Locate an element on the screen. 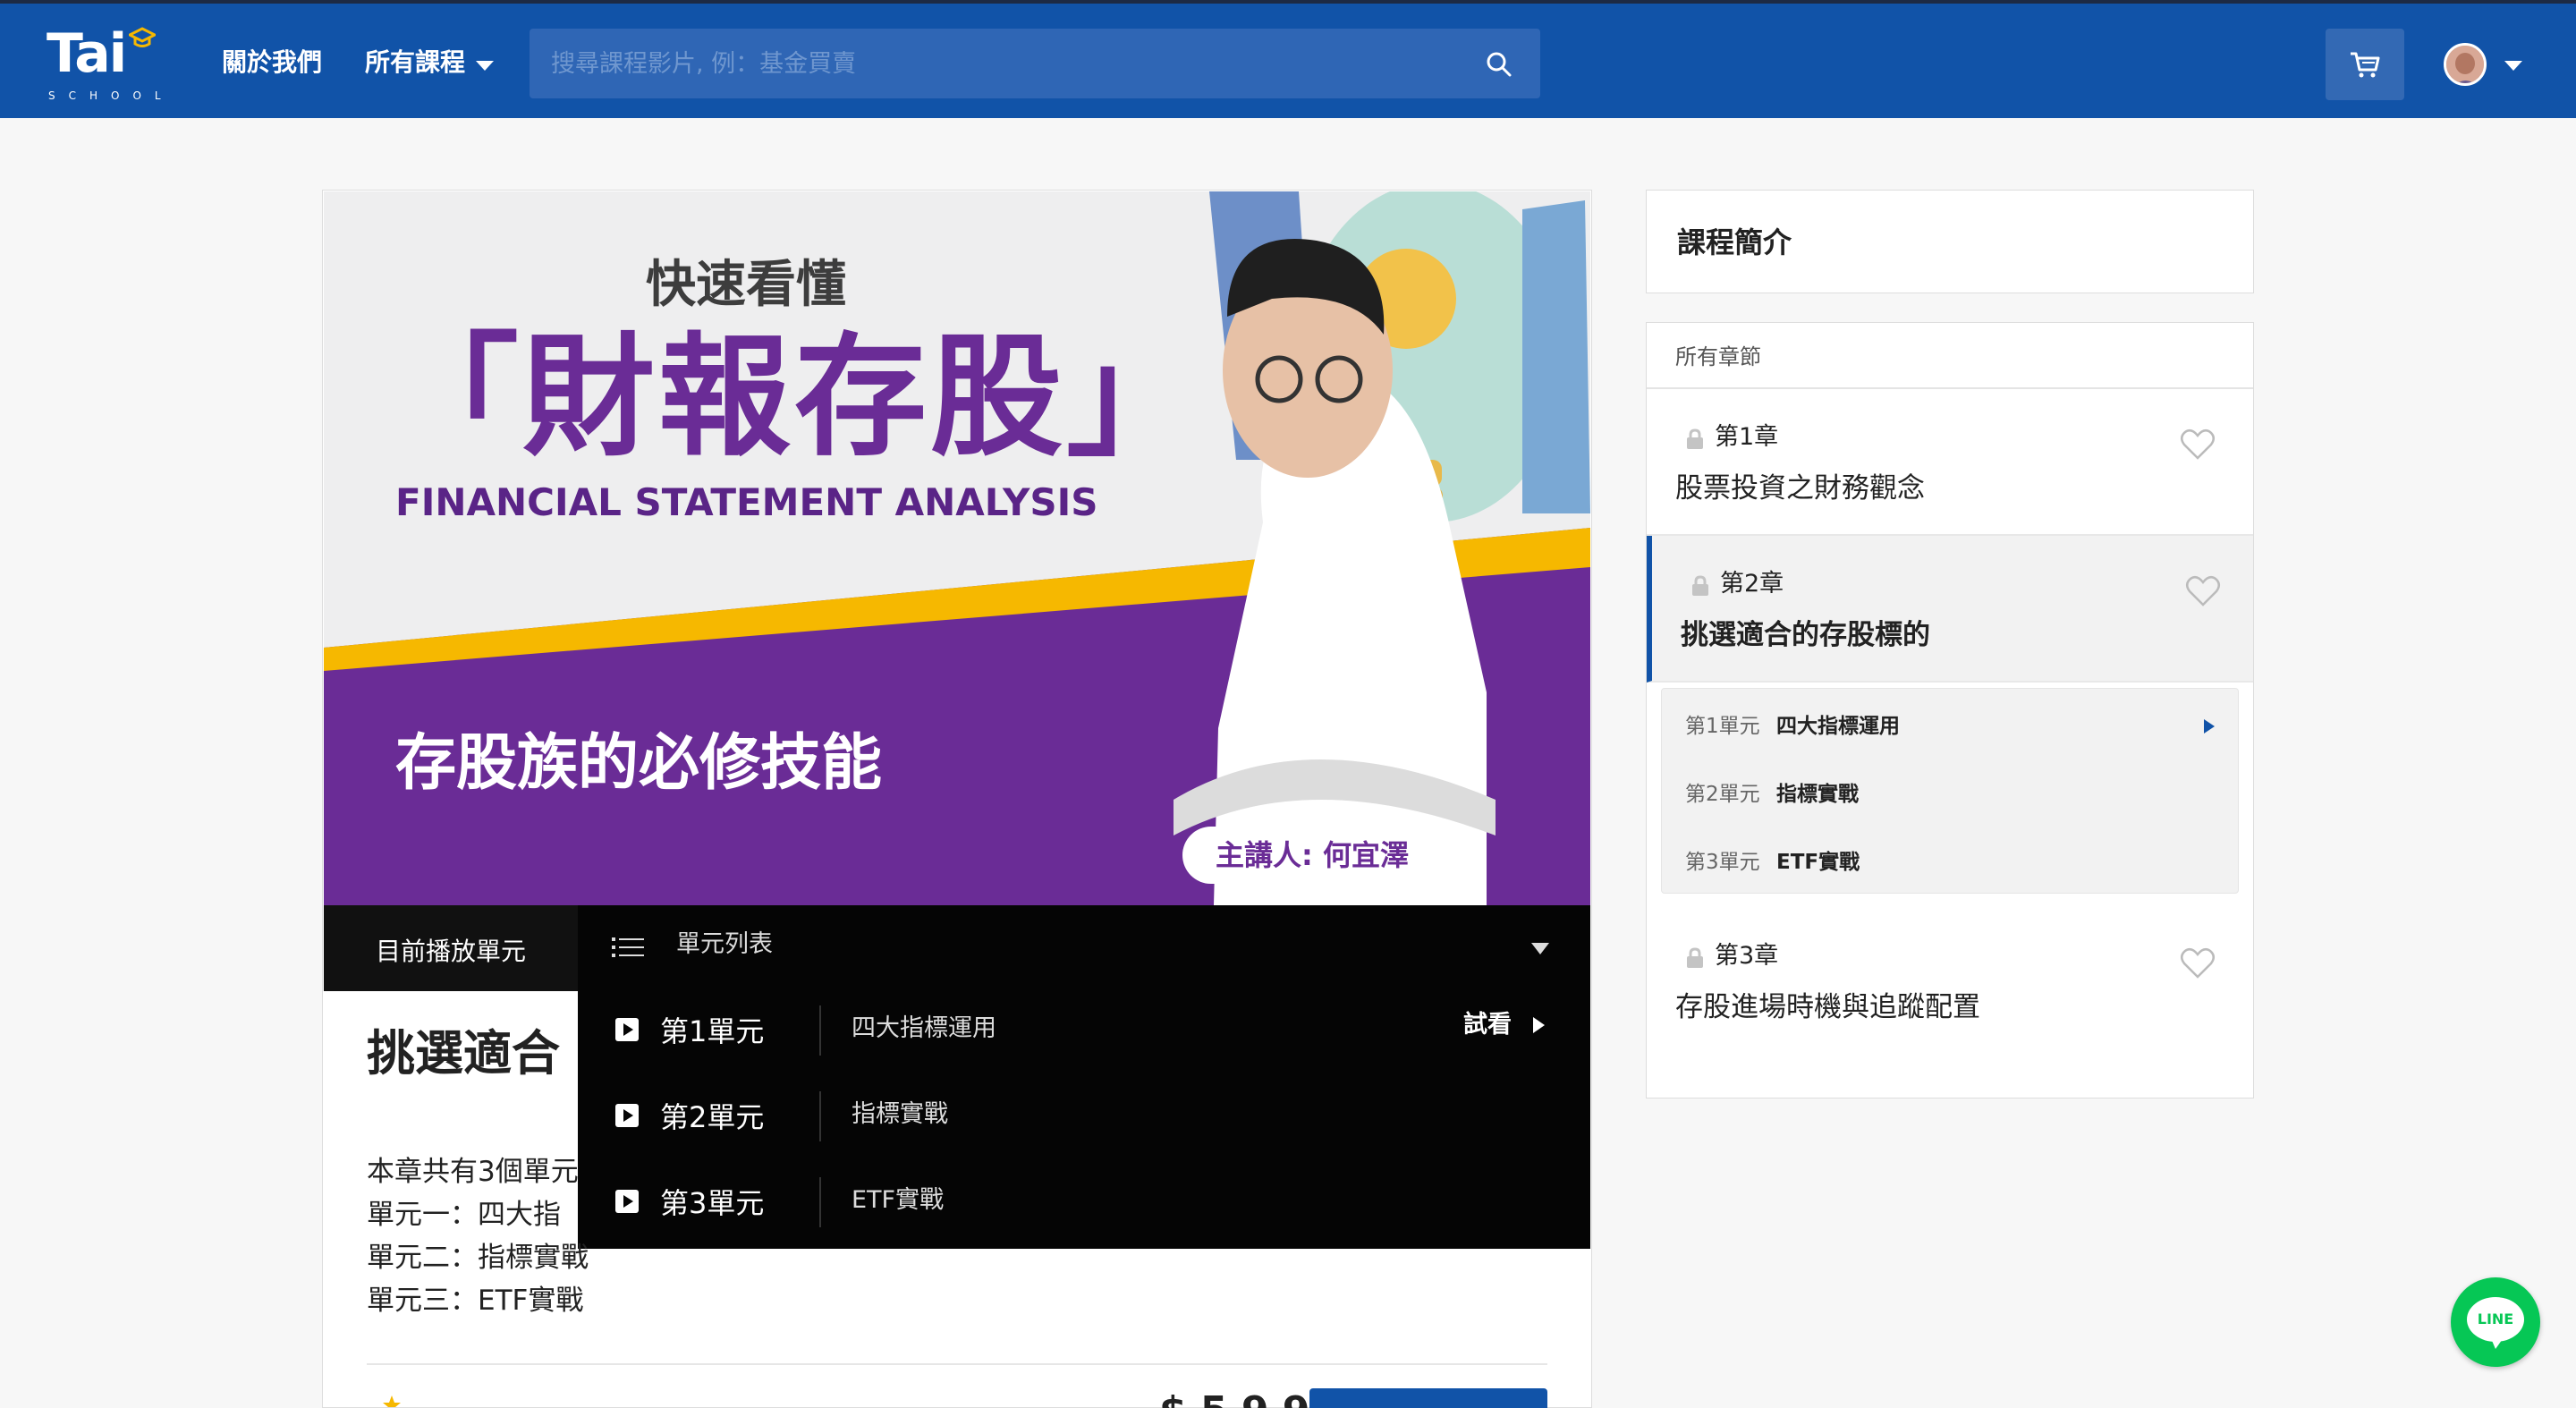 This screenshot has height=1408, width=2576. search-bar is located at coordinates (1035, 64).